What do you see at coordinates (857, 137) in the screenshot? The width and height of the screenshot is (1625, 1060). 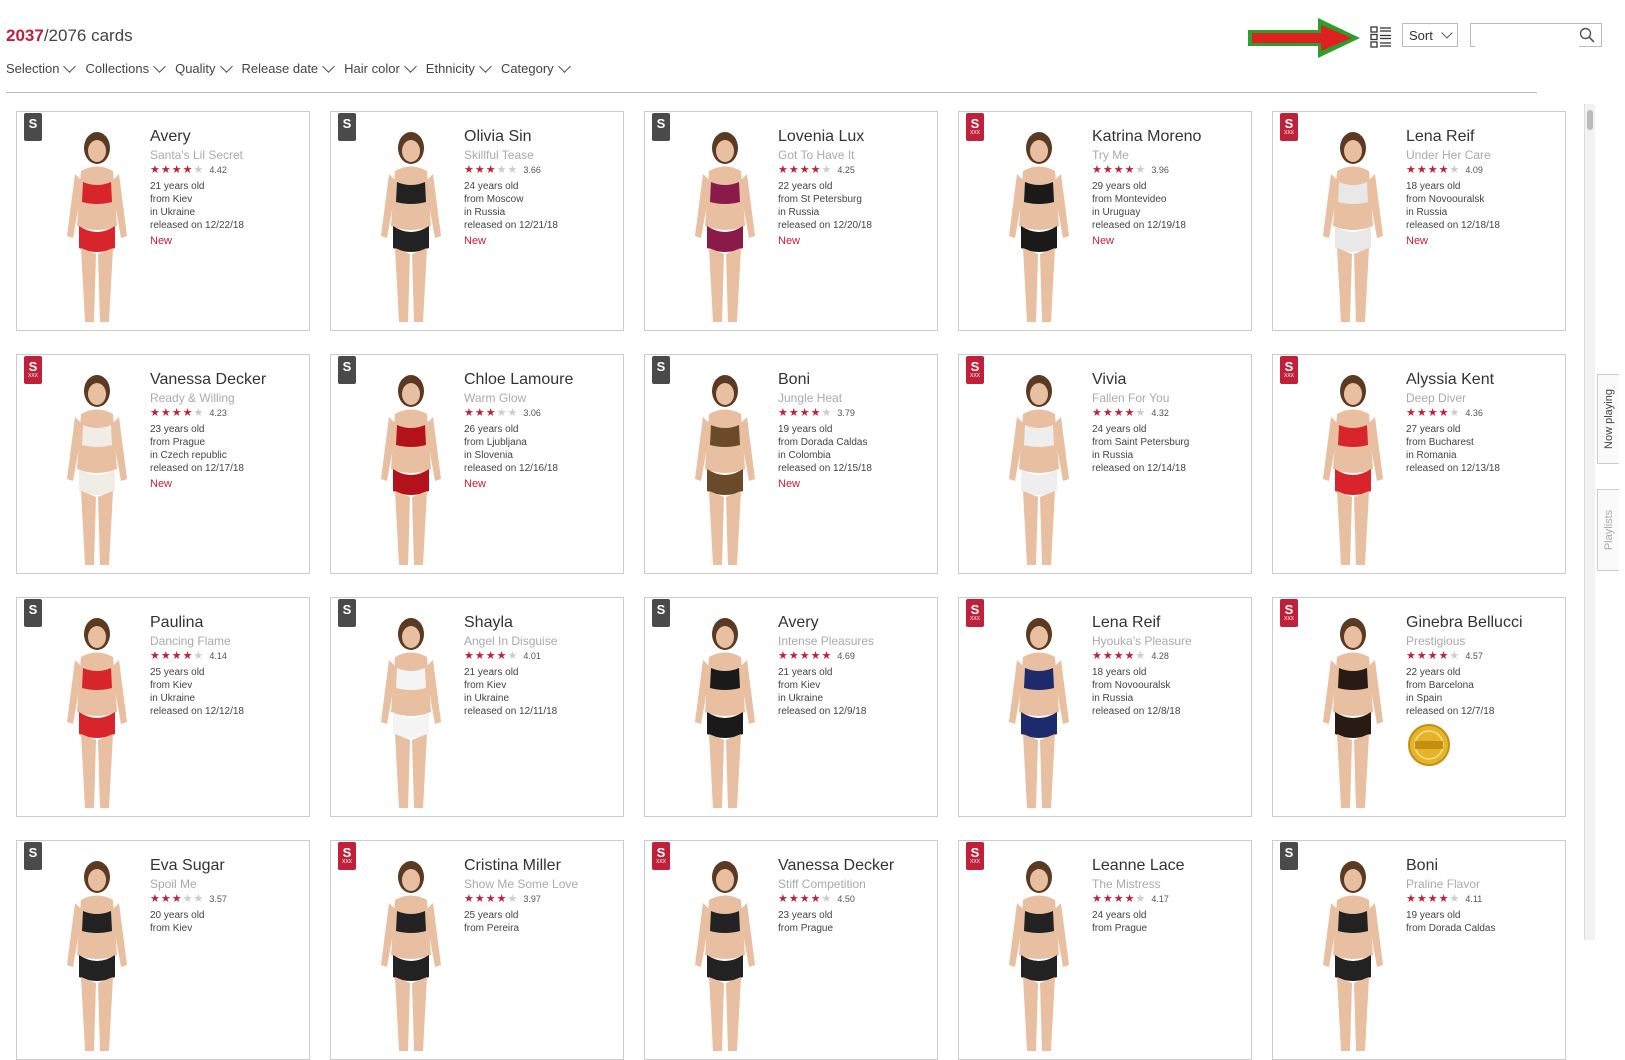 I see `model-name: Lovenia Lux` at bounding box center [857, 137].